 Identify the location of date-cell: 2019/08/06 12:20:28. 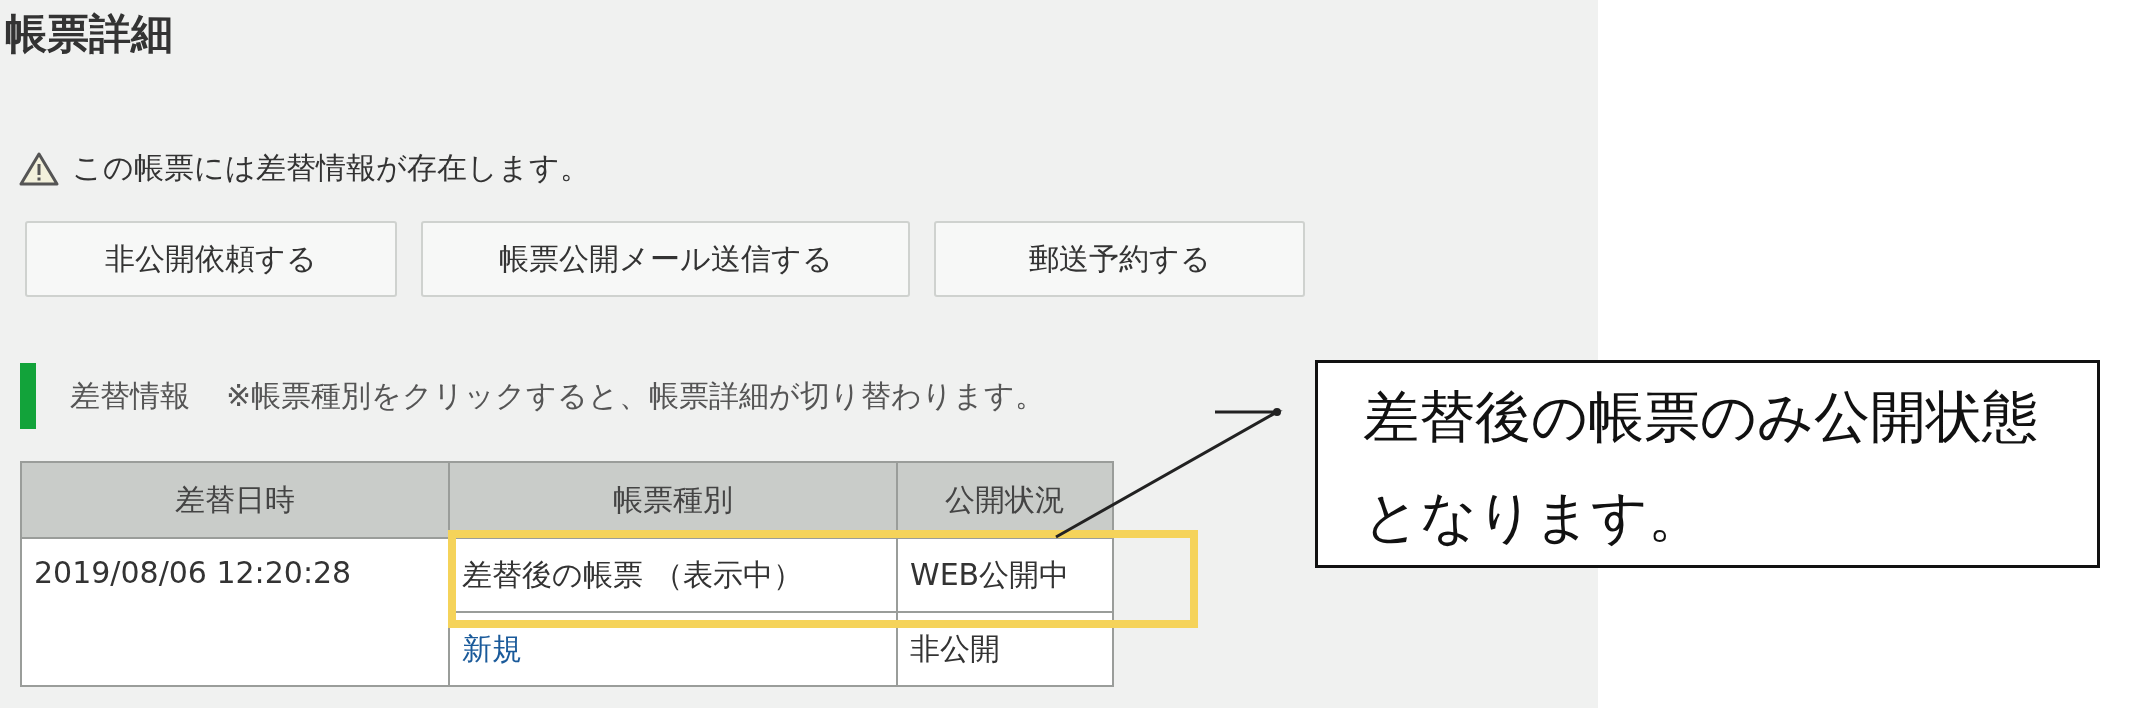
(235, 612).